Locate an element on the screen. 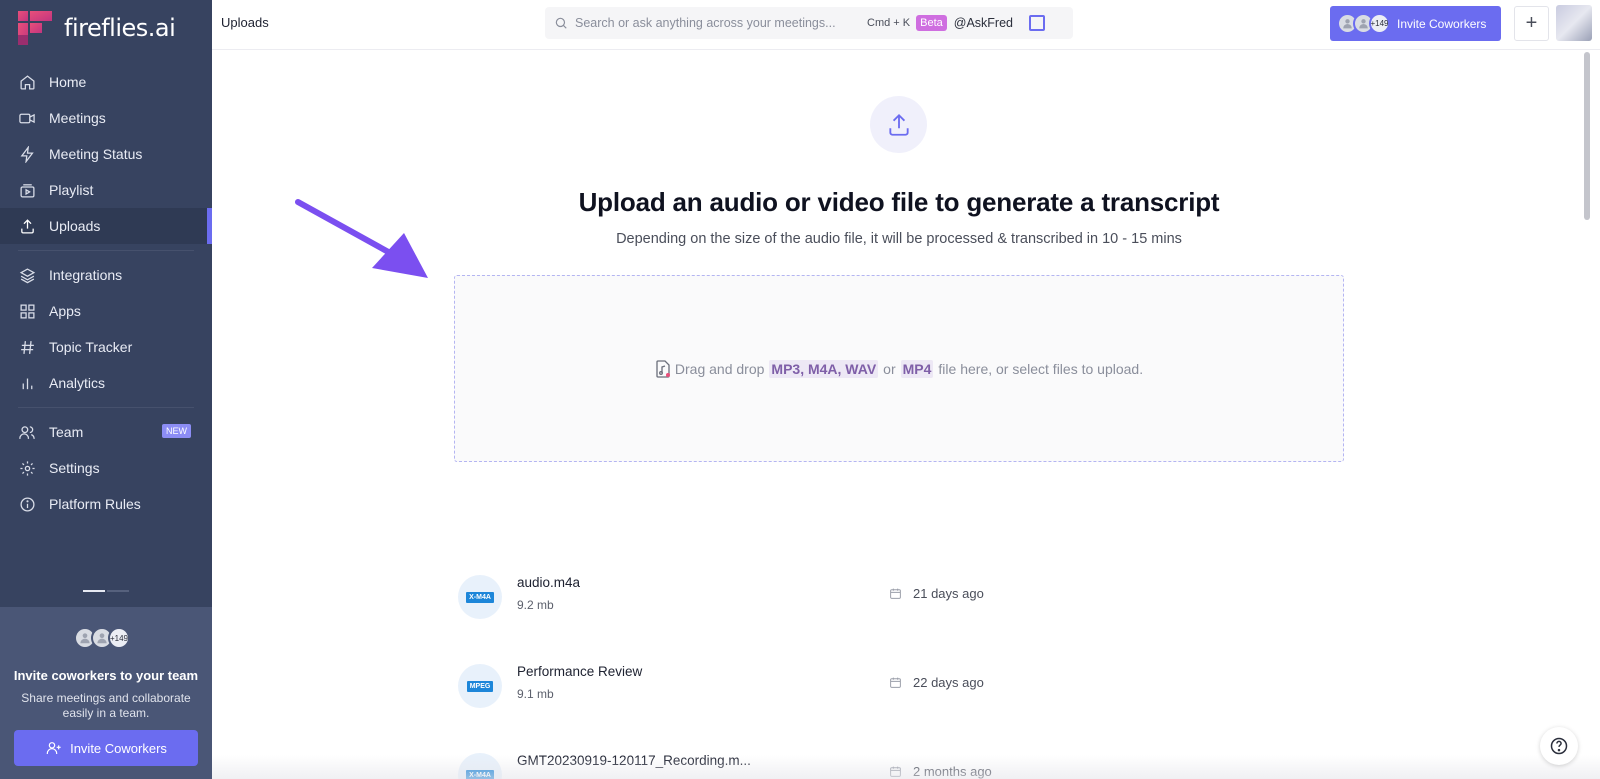  file-row: X-M4A audio.m4a 9.2 mb 21 days ago is located at coordinates (903, 597).